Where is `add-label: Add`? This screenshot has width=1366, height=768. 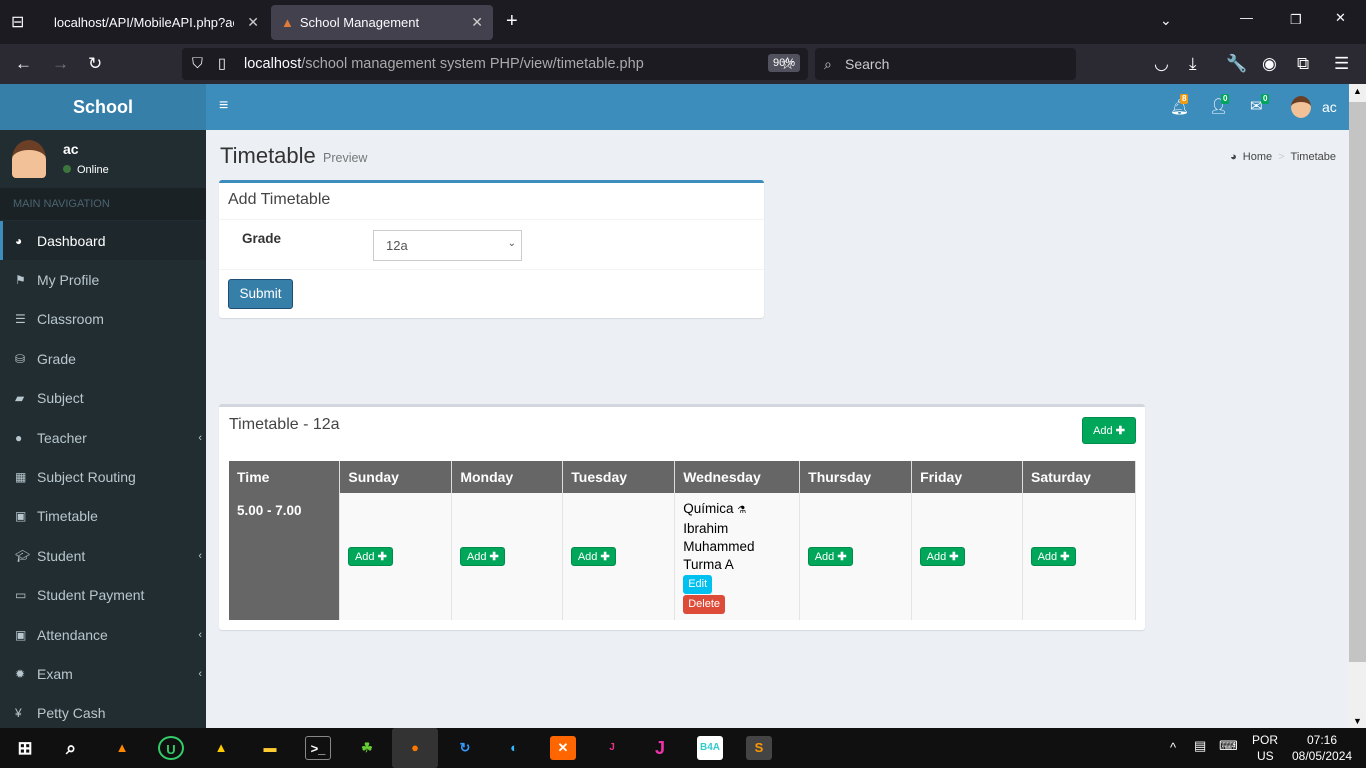
add-label: Add is located at coordinates (936, 556).